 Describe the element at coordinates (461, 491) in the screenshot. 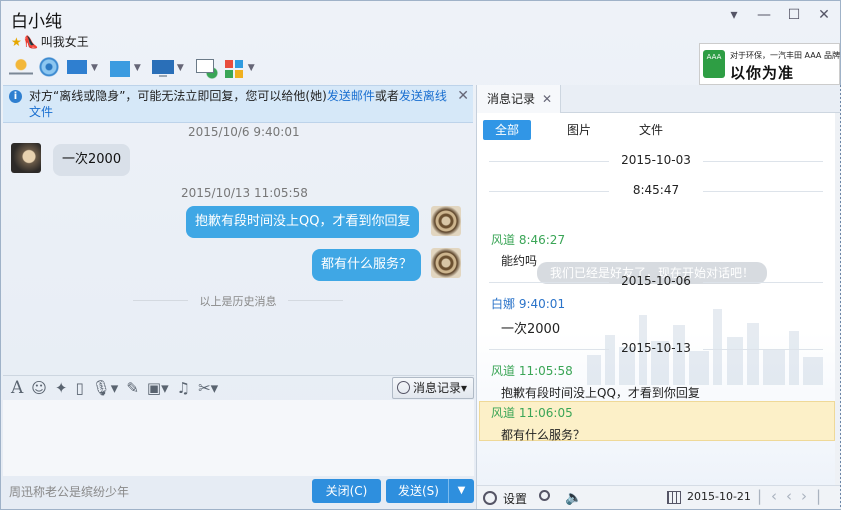

I see `send-options-icon: ▼` at that location.